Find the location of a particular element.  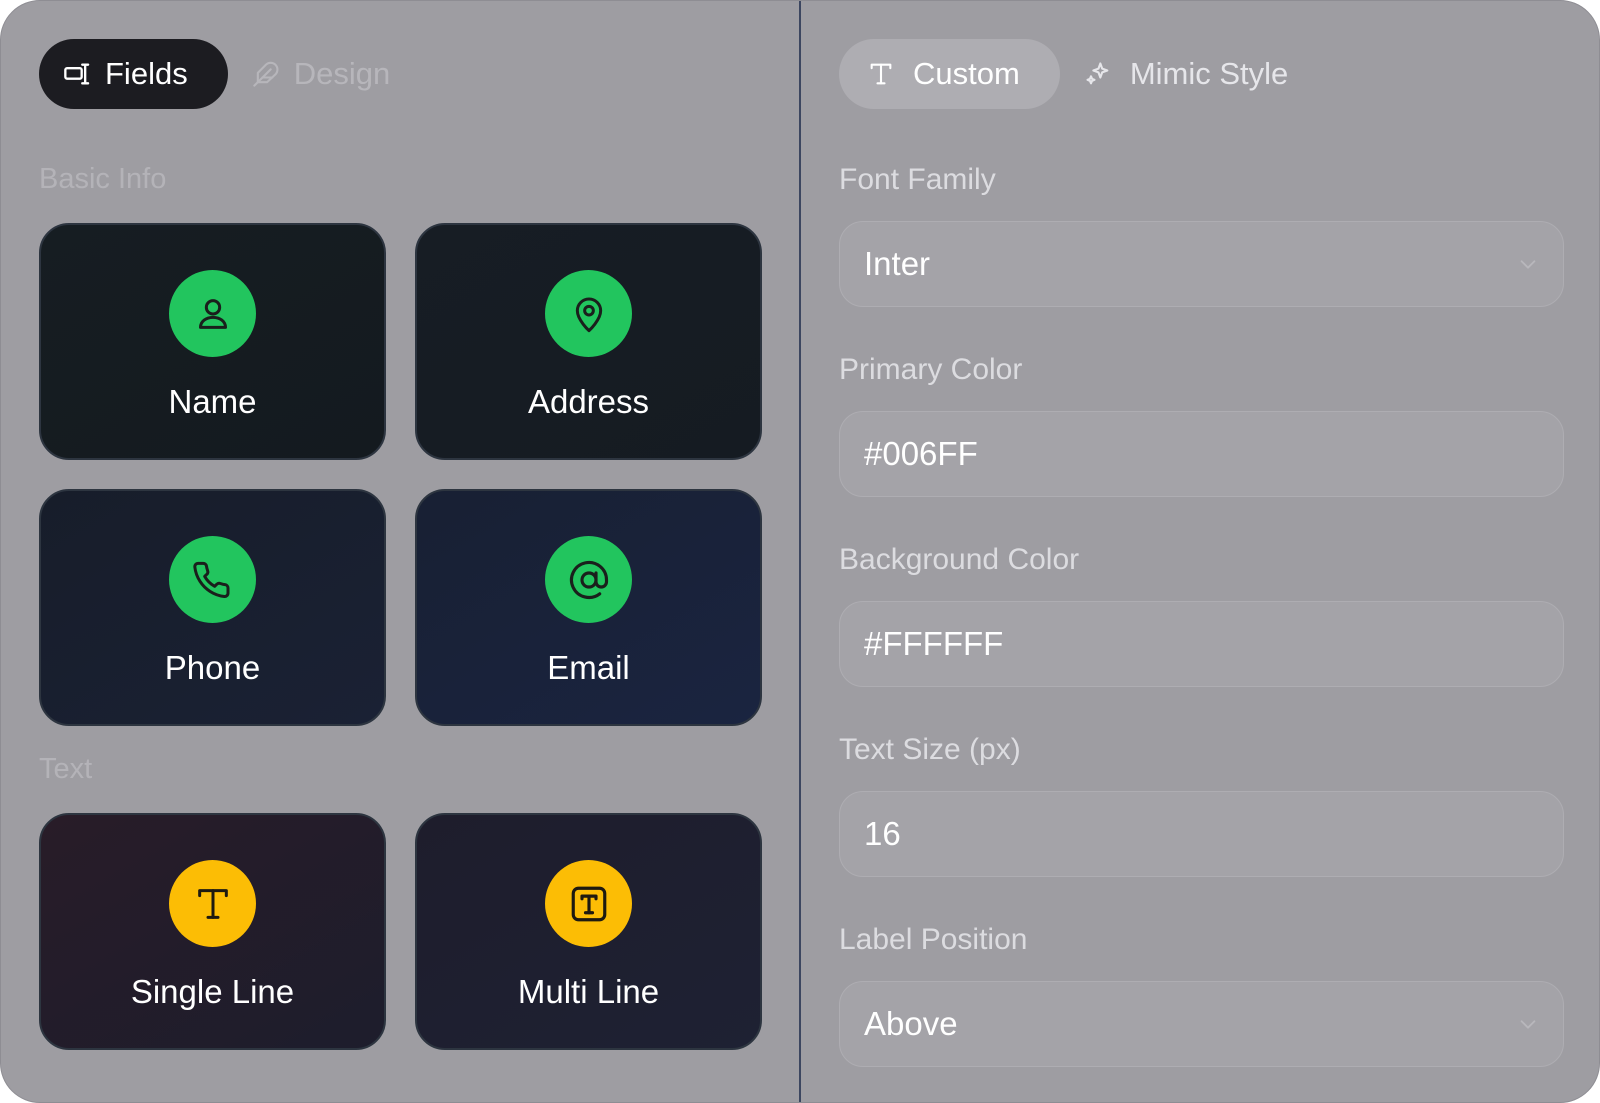

field-card-name: Name is located at coordinates (212, 341).